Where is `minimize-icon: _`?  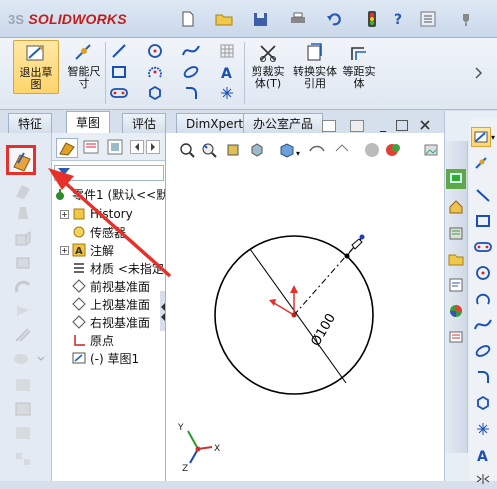
minimize-icon: _ is located at coordinates (383, 126).